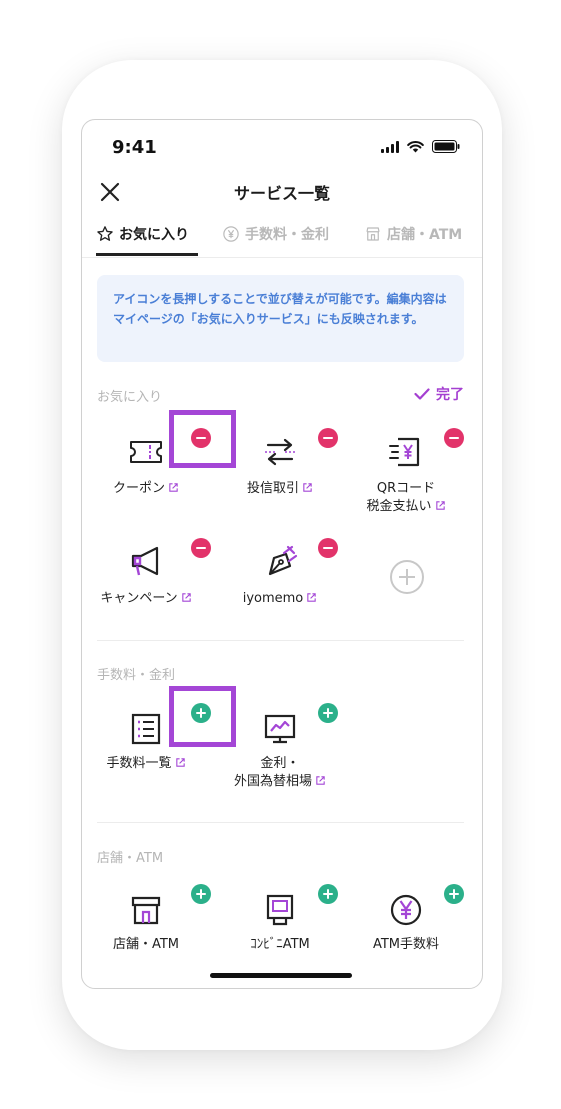  I want to click on section-title-favorites: お気に入り, so click(130, 397).